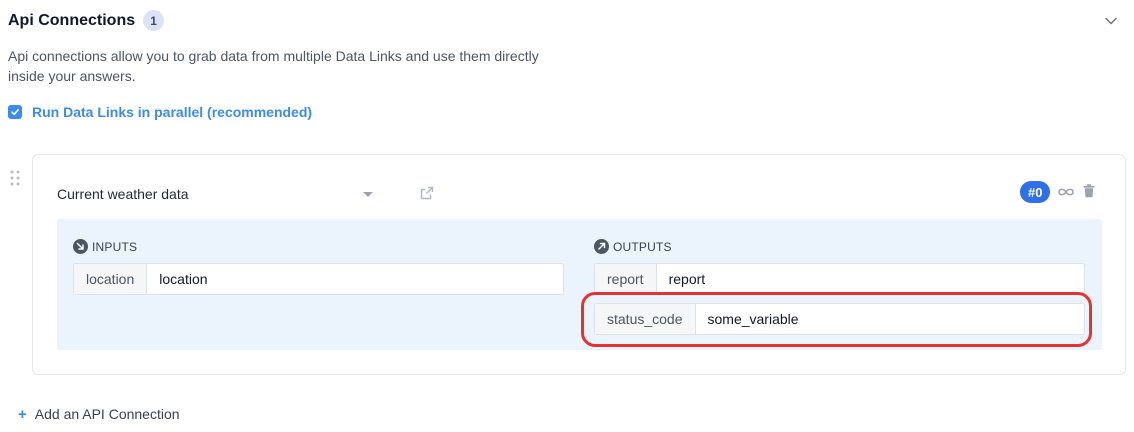 The width and height of the screenshot is (1134, 432). I want to click on section-title: Api Connections, so click(72, 20).